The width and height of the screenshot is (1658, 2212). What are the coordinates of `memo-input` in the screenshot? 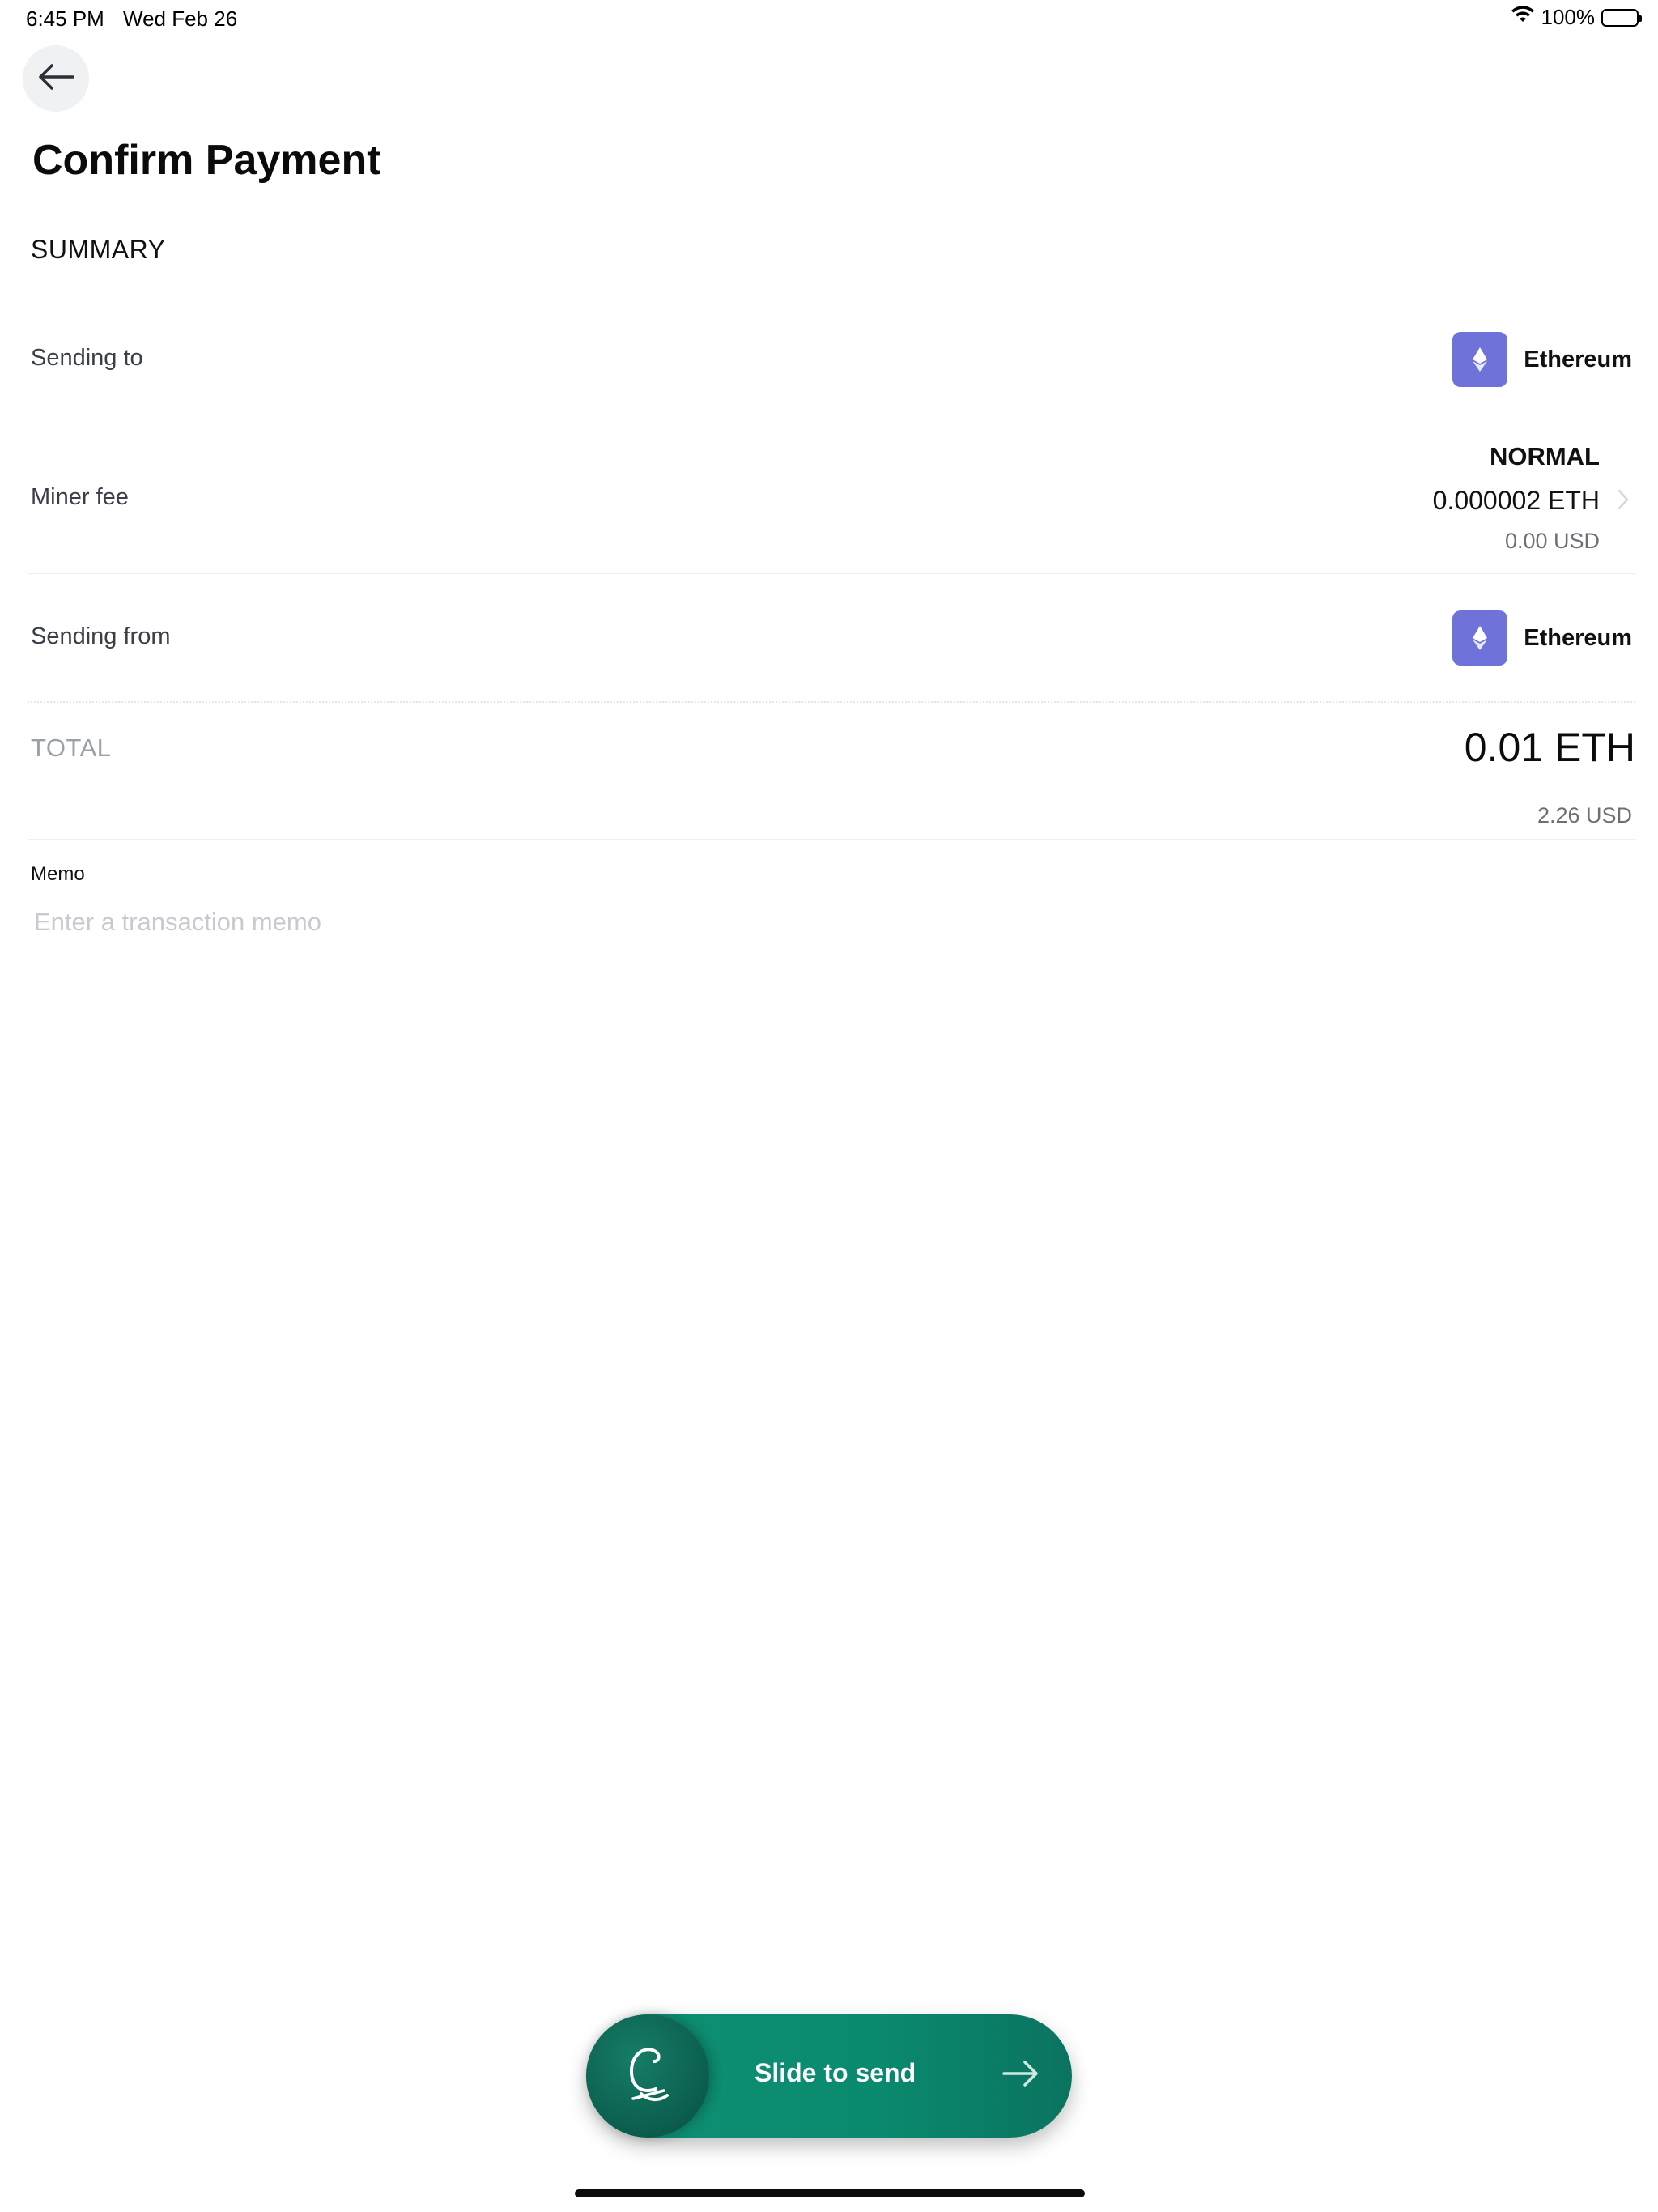 It's located at (827, 922).